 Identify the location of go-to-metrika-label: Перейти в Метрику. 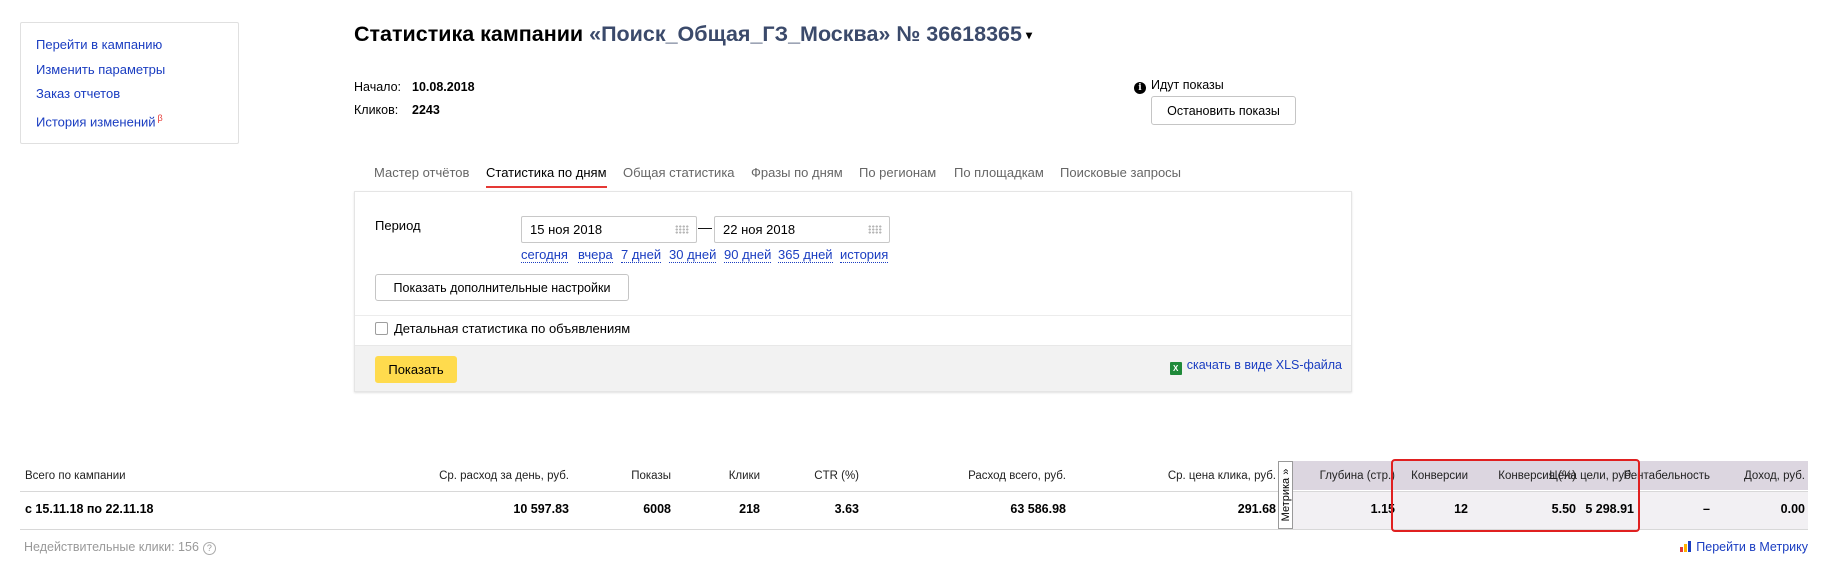
(1752, 547).